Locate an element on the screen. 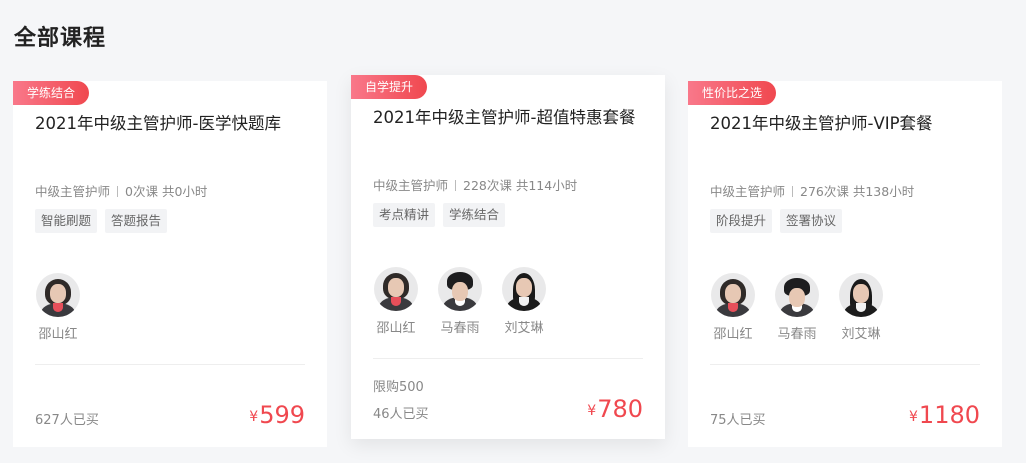  feature-chip: 考点精讲 is located at coordinates (404, 215).